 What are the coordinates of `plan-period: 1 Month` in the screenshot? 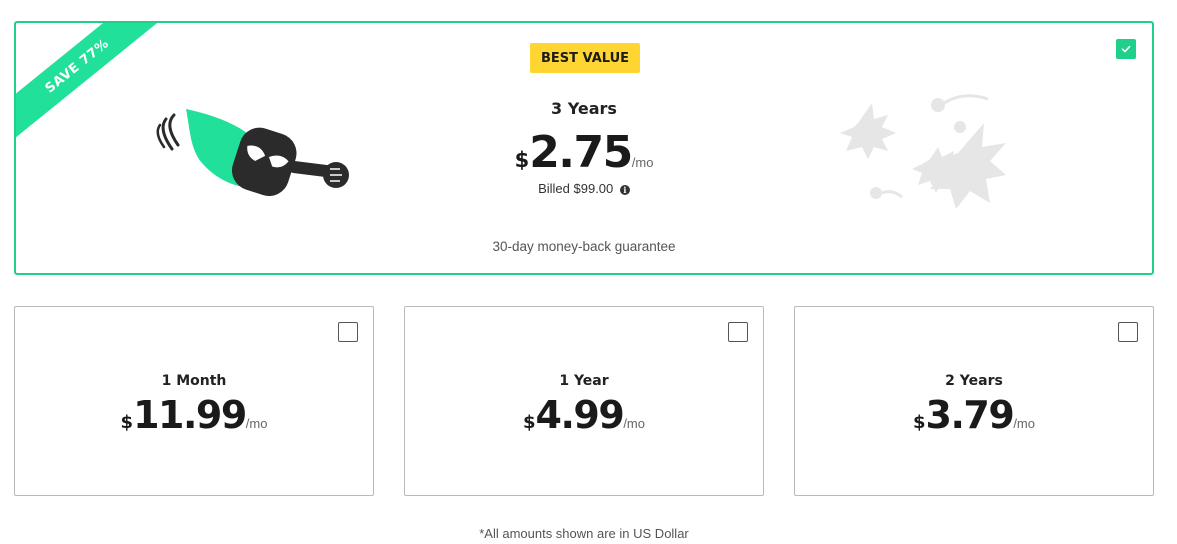 It's located at (194, 381).